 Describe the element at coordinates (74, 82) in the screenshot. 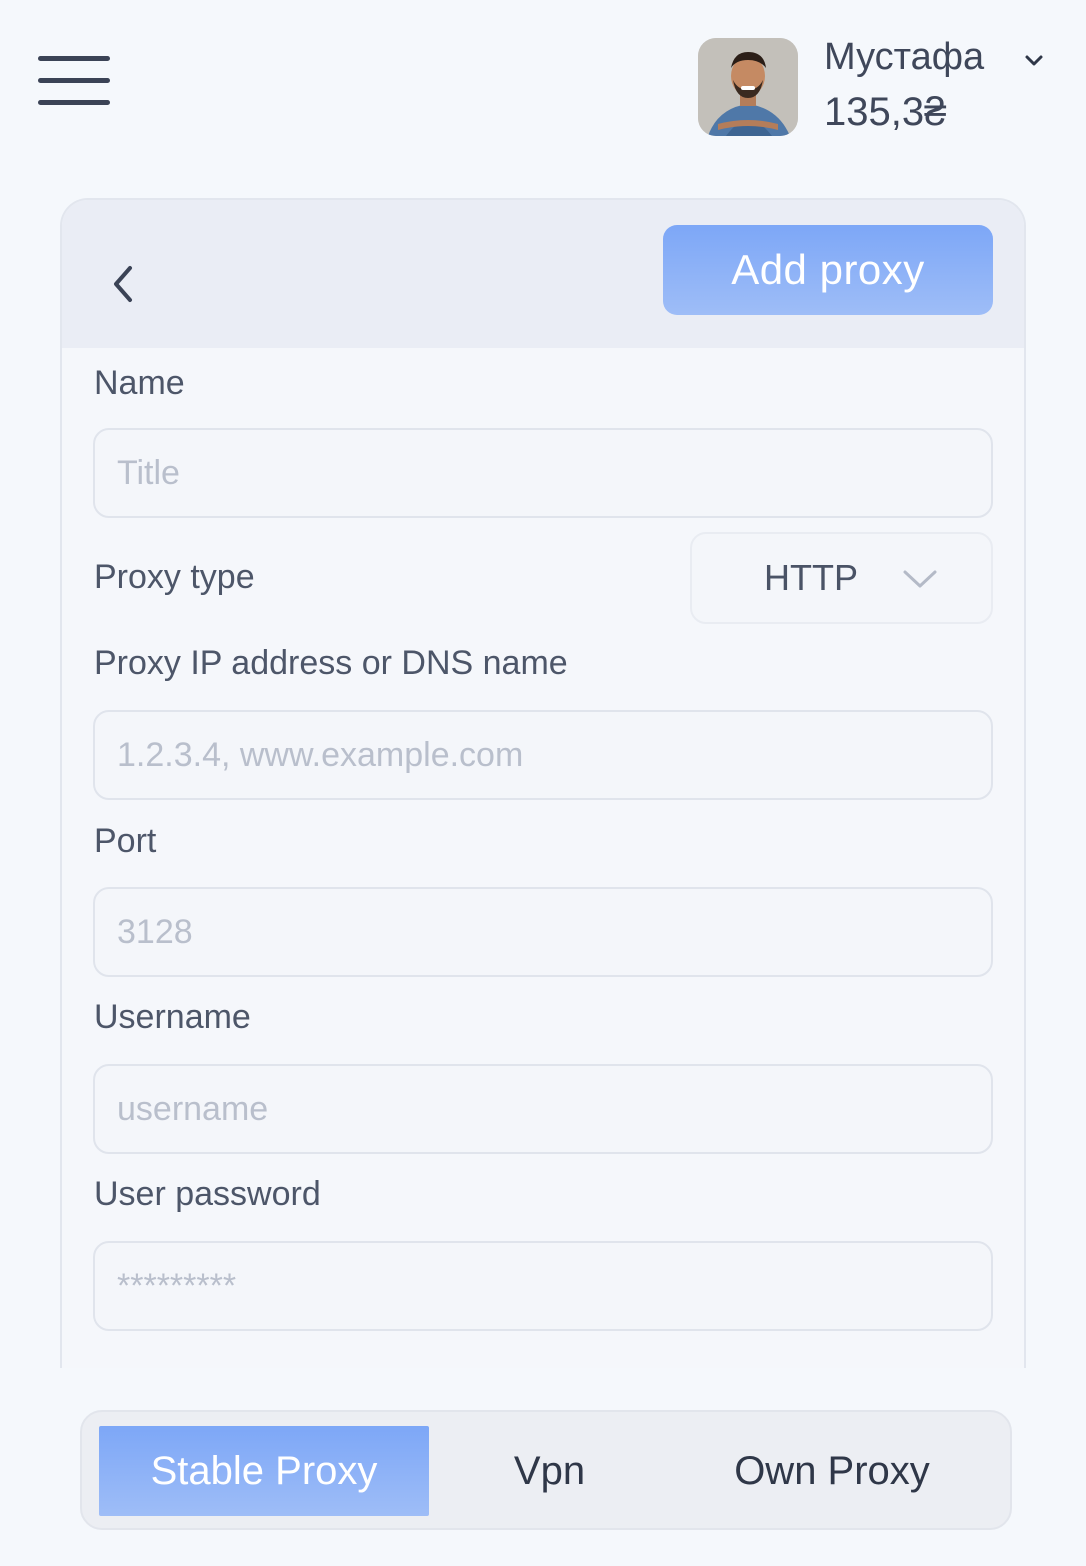

I see `menu-icon` at that location.